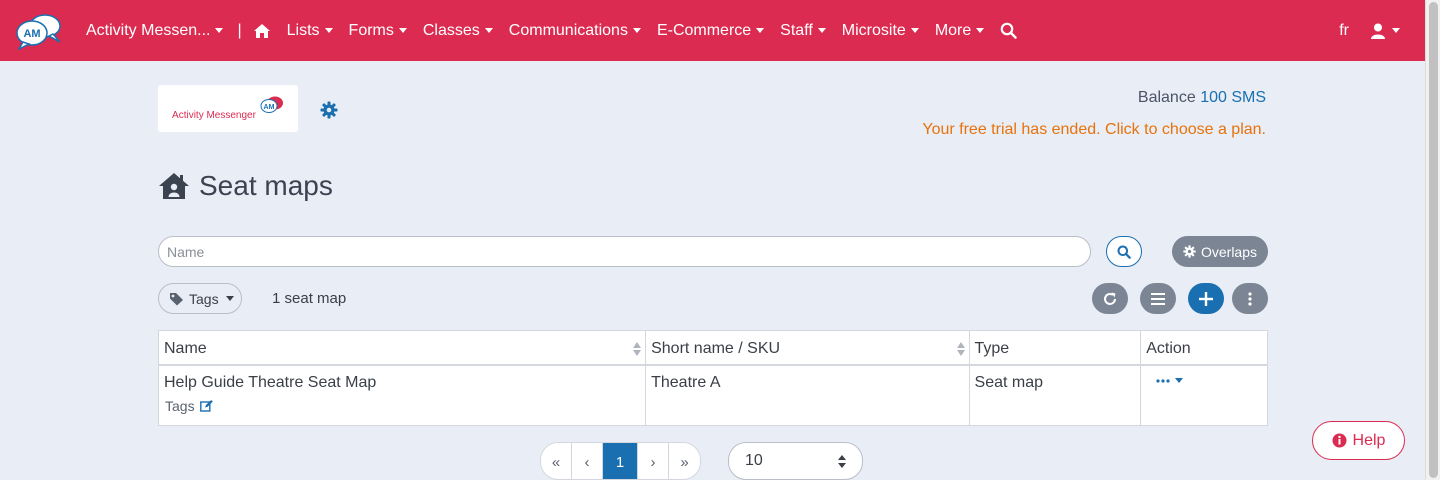  I want to click on page-scrollbar, so click(1432, 240).